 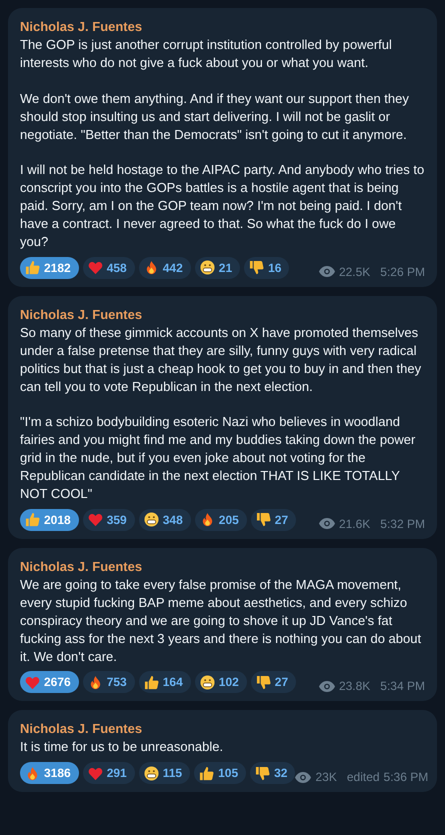 What do you see at coordinates (122, 747) in the screenshot?
I see `message-text: It is time for us to be unreasonable.` at bounding box center [122, 747].